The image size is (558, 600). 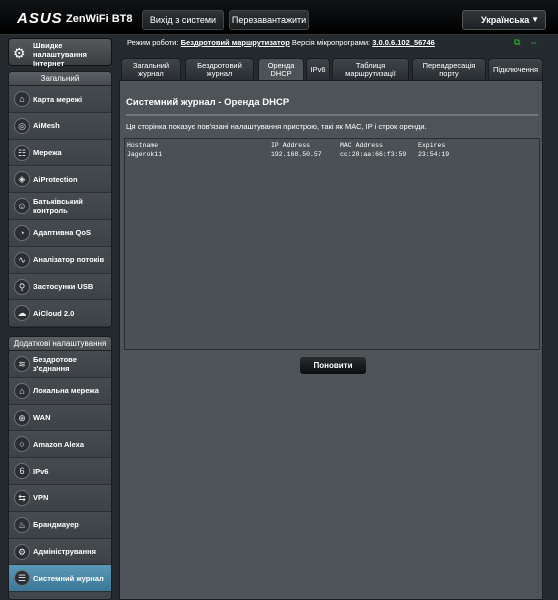 What do you see at coordinates (60, 79) in the screenshot?
I see `general-heading: Загальний` at bounding box center [60, 79].